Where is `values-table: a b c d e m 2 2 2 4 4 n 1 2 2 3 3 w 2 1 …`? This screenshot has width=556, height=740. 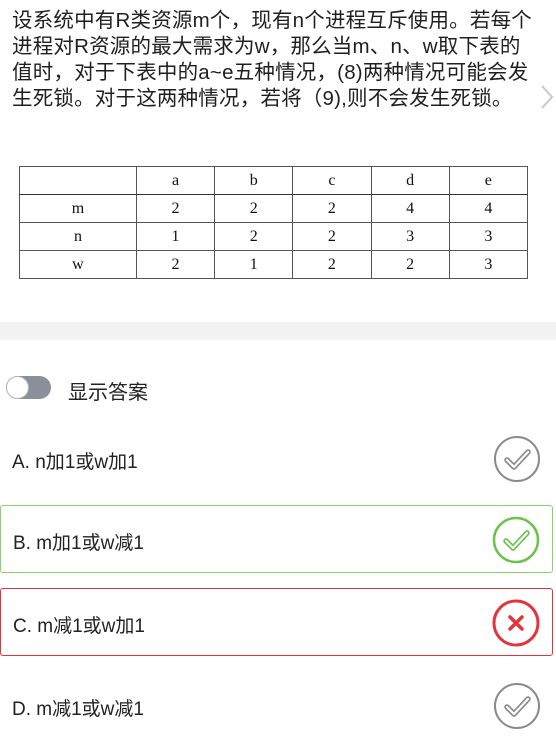 values-table: a b c d e m 2 2 2 4 4 n 1 2 2 3 3 w 2 1 … is located at coordinates (274, 222).